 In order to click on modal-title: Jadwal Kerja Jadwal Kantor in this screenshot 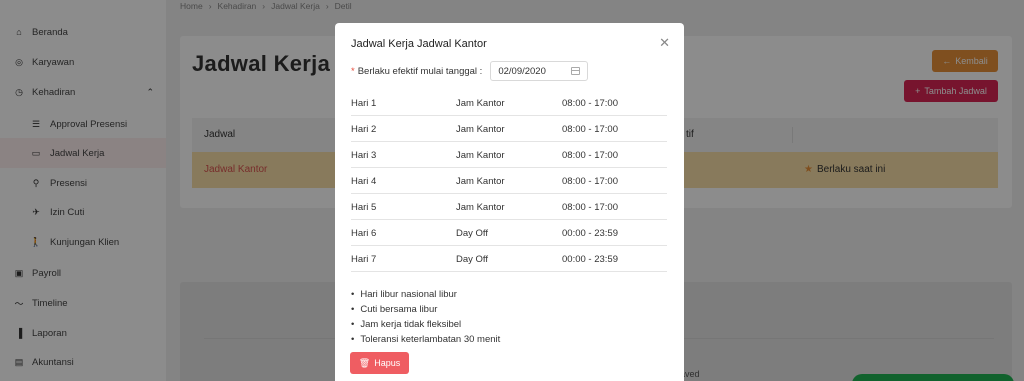, I will do `click(419, 44)`.